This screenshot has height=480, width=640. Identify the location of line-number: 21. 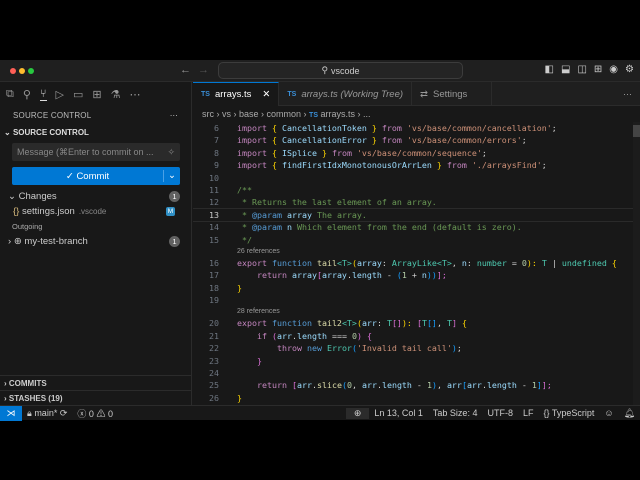
(214, 335).